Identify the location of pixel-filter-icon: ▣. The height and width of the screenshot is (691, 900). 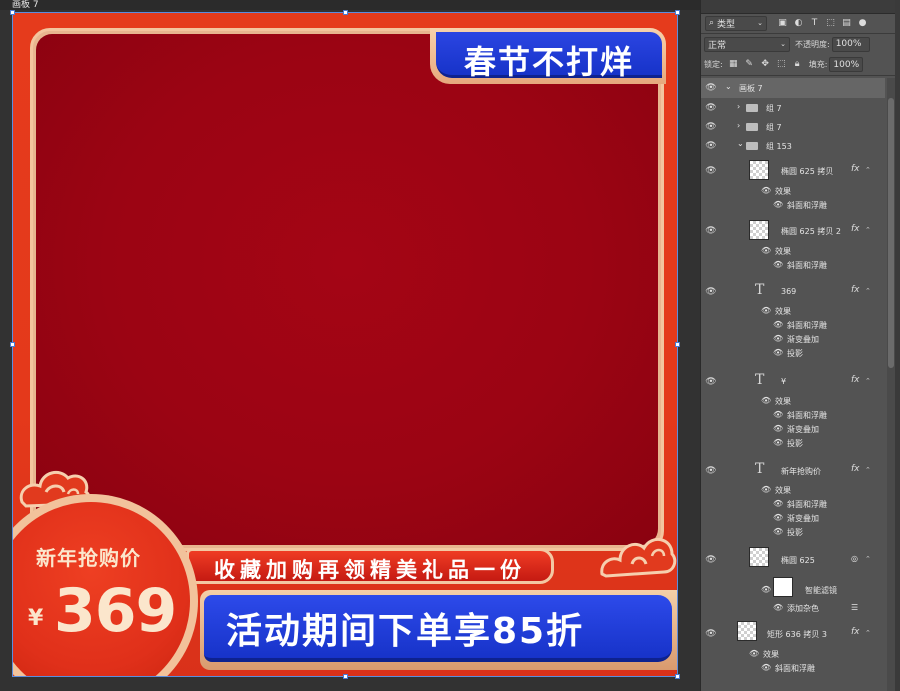
(782, 23).